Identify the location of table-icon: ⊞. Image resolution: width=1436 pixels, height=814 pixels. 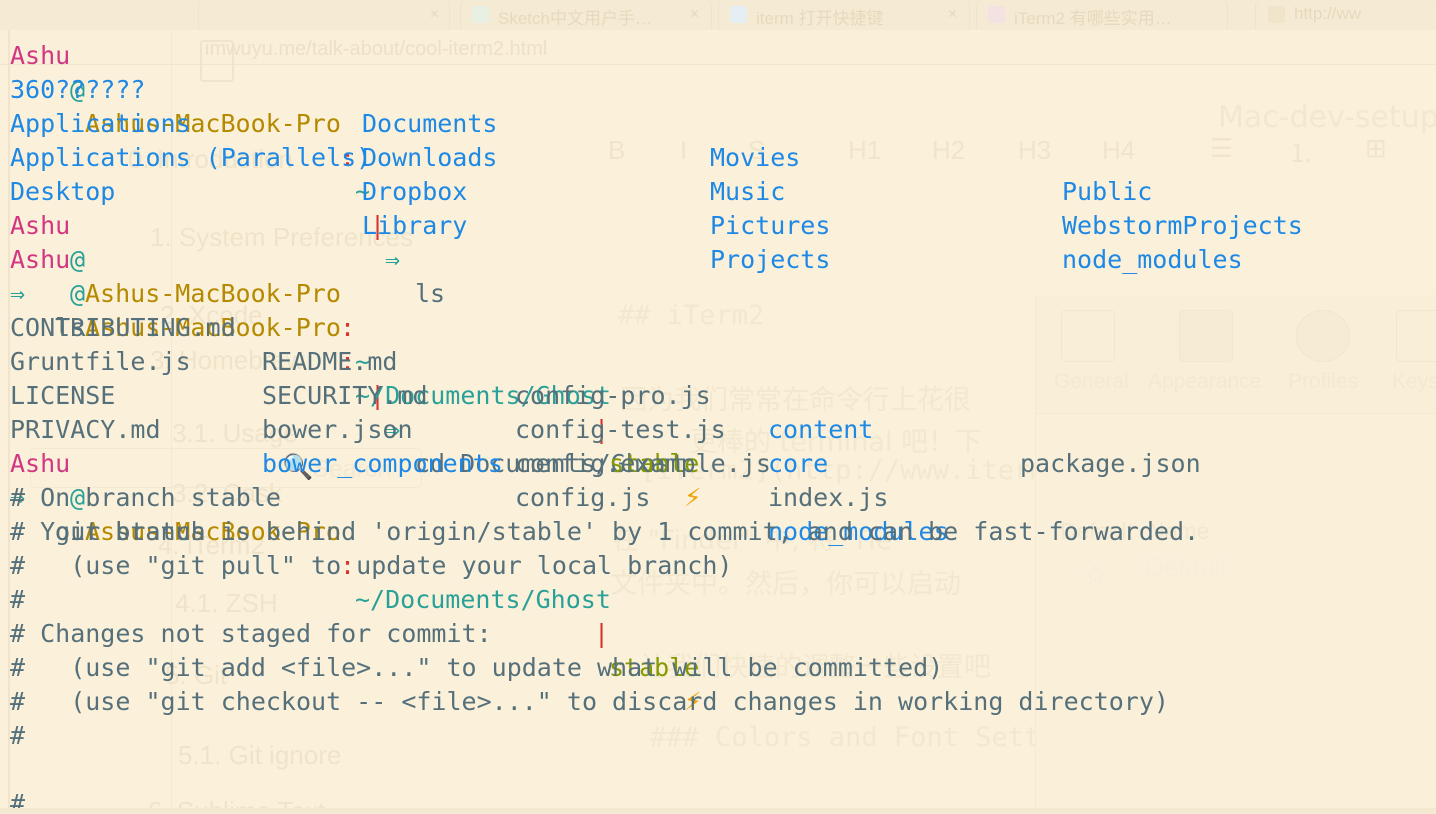
(1376, 148).